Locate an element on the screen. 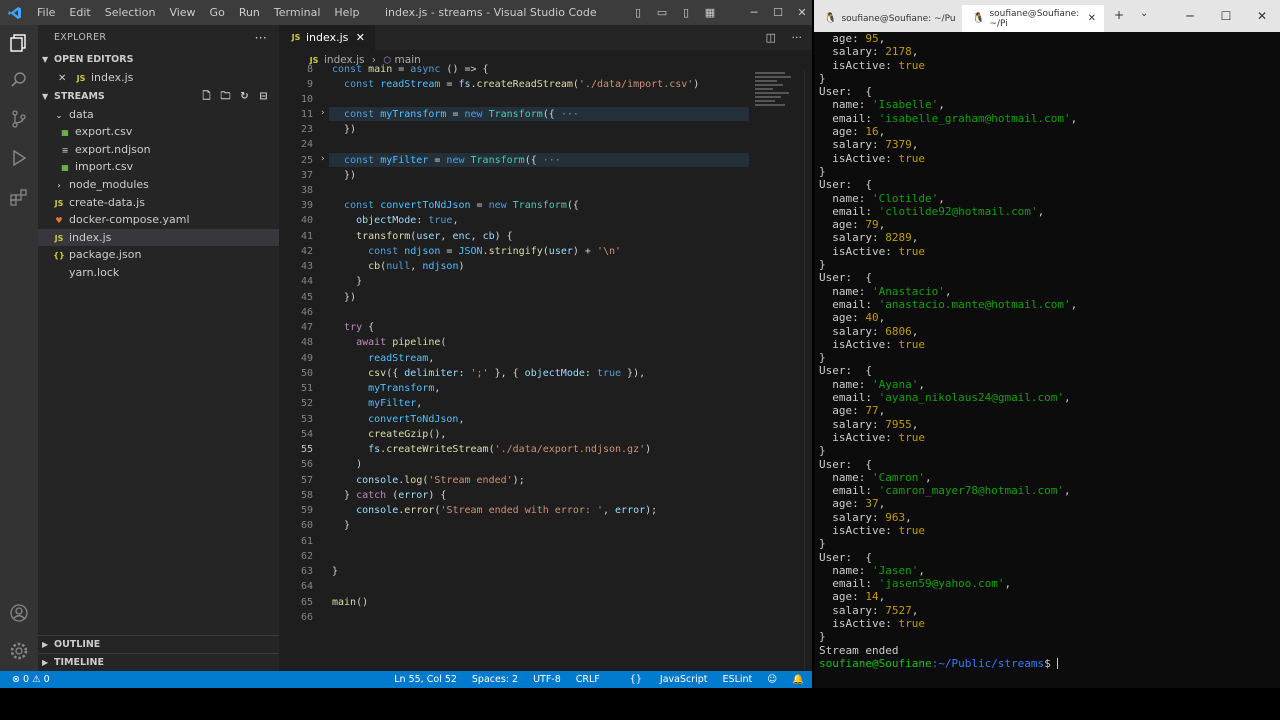 The height and width of the screenshot is (720, 1280). refresh-icon: ↻ is located at coordinates (244, 97).